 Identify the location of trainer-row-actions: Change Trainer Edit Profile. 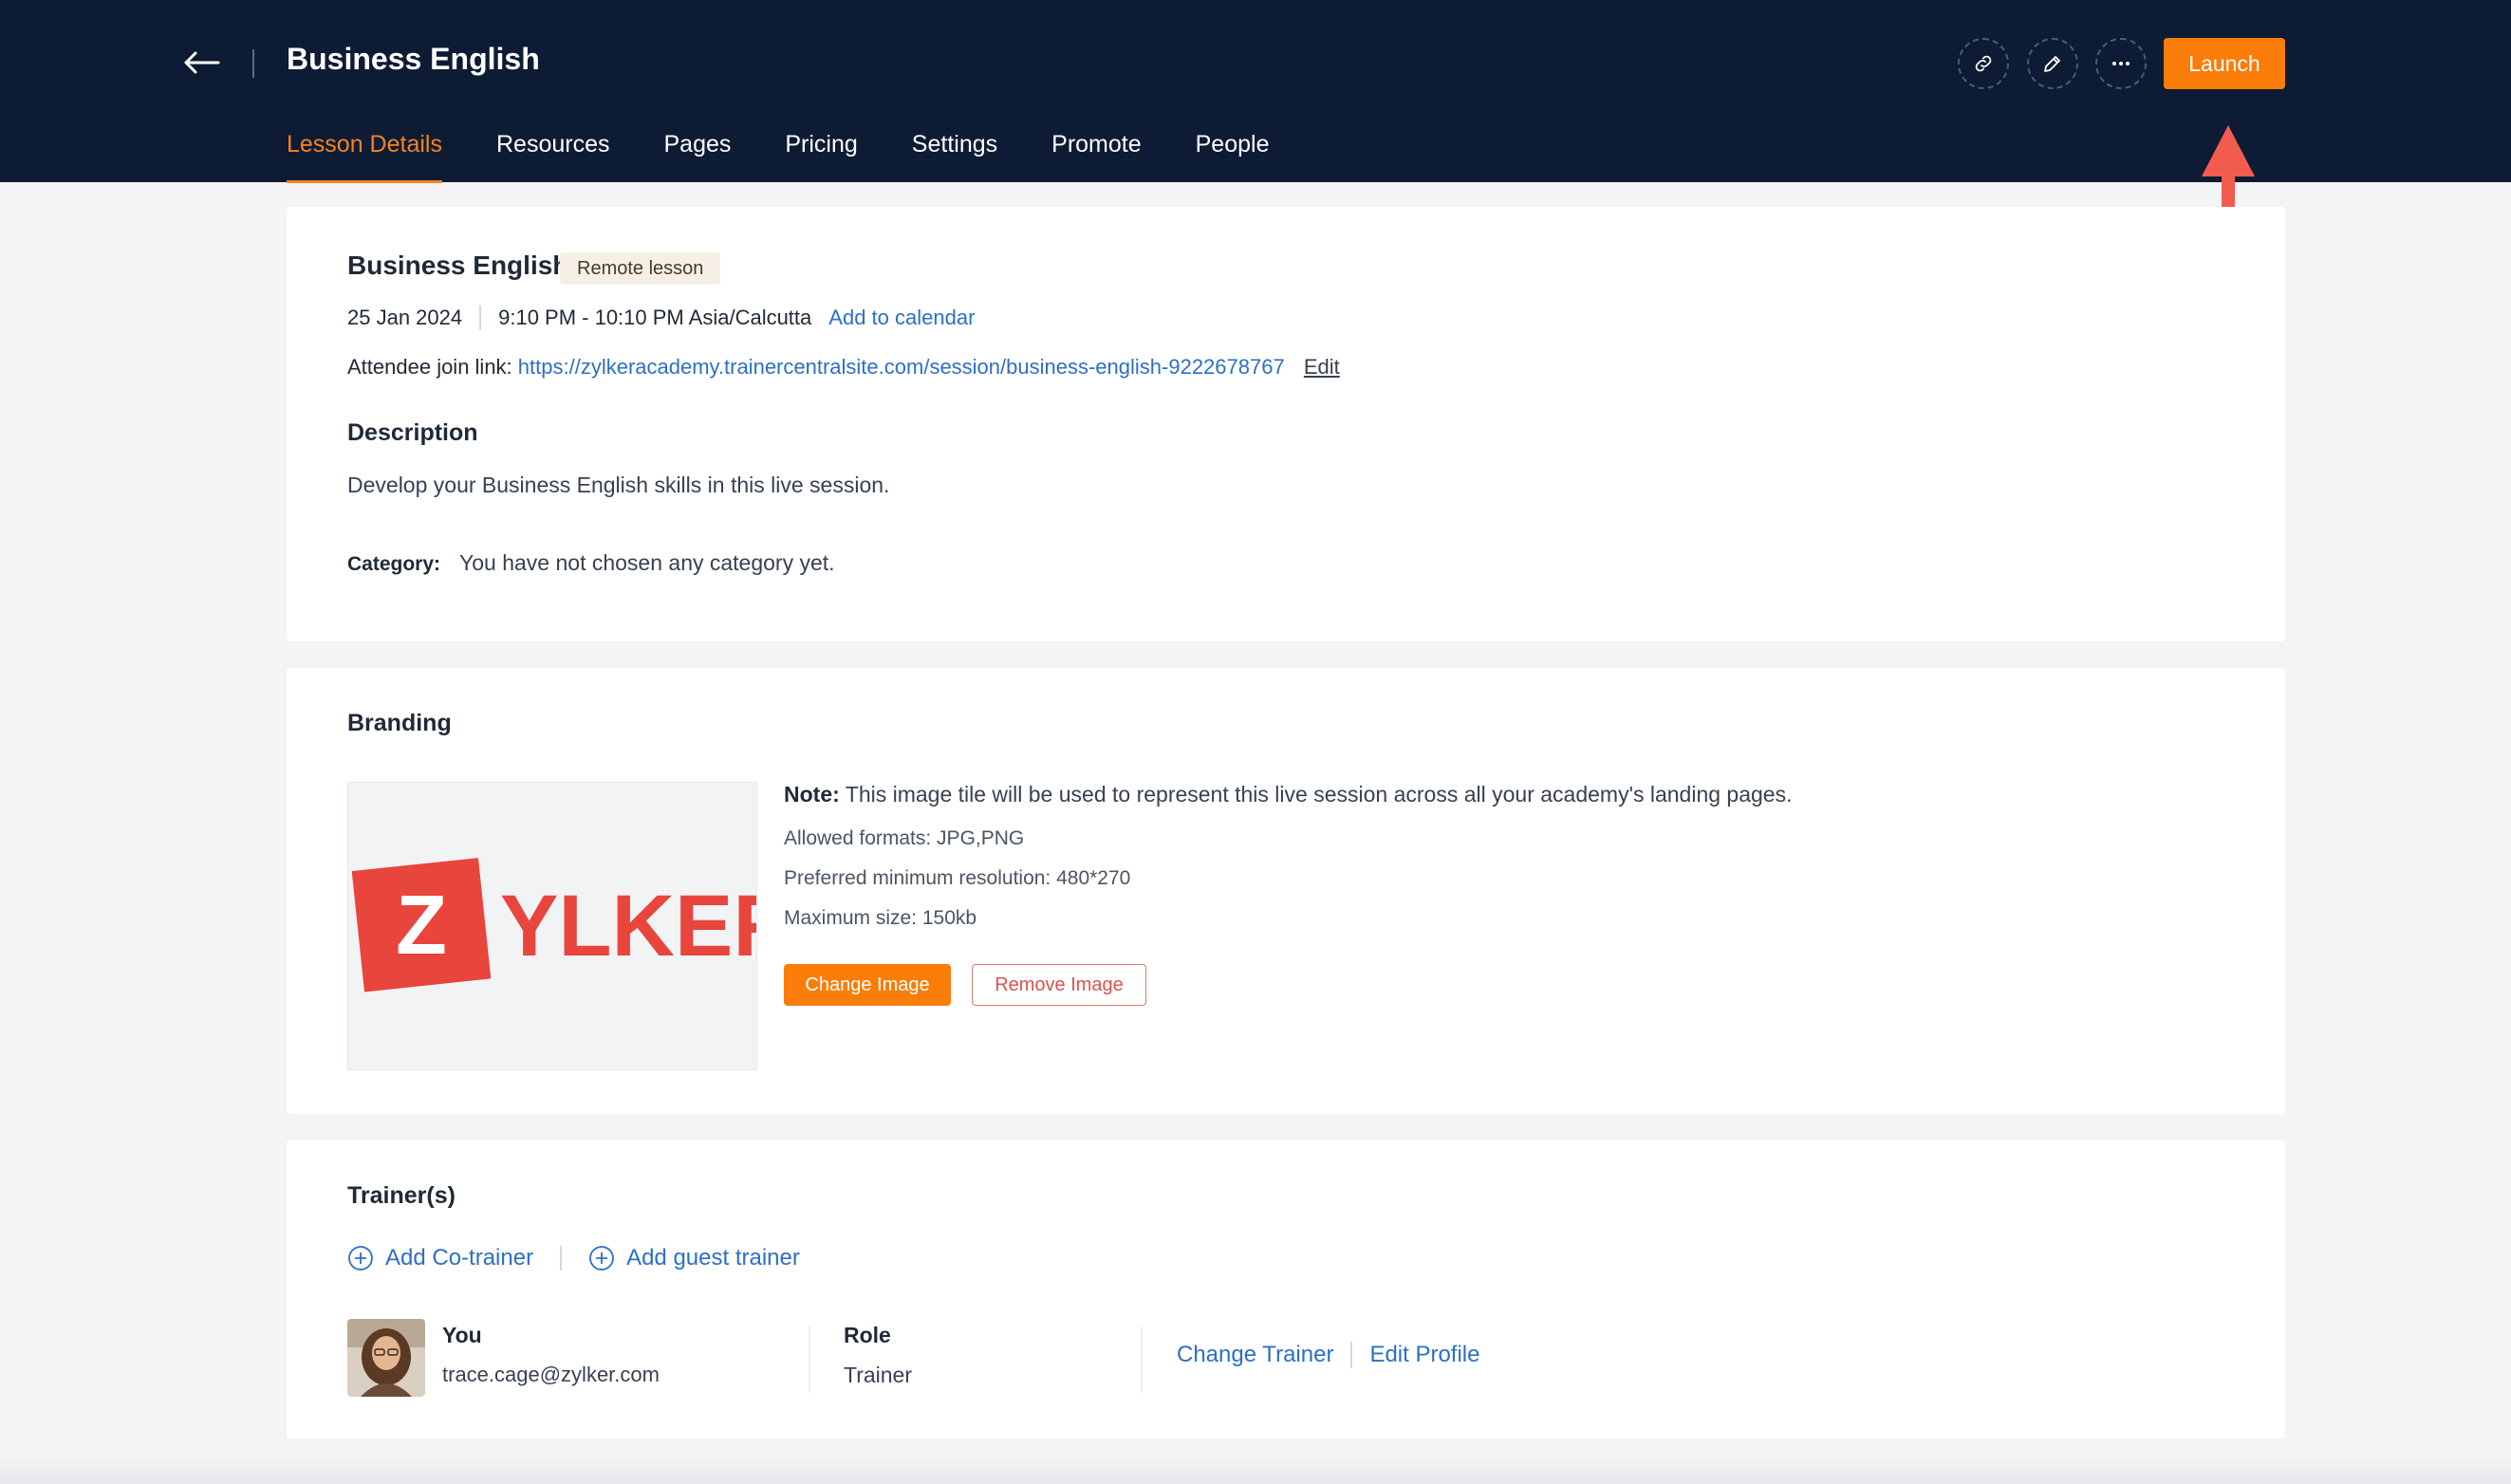
(1328, 1355).